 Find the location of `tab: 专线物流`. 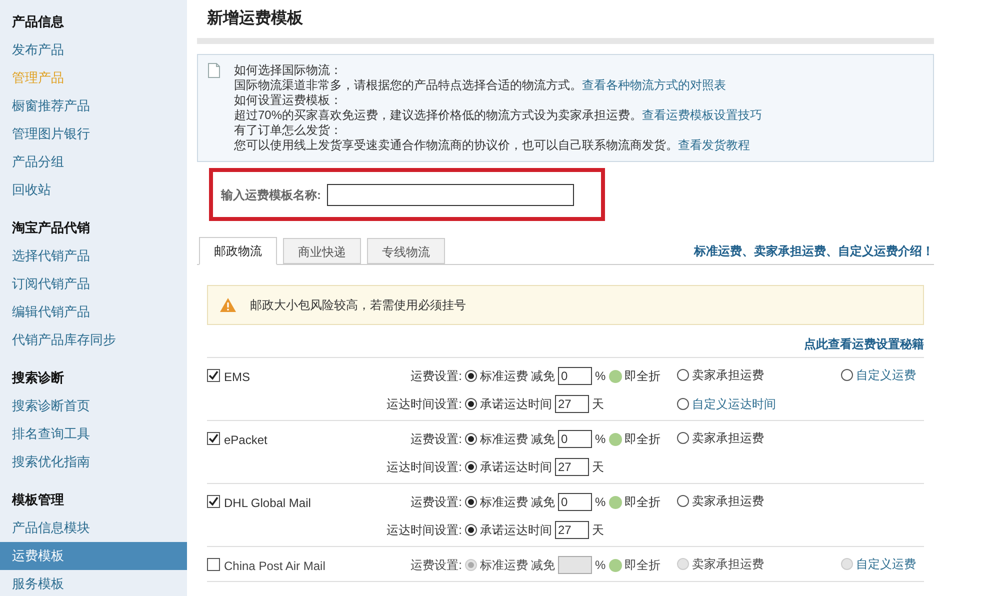

tab: 专线物流 is located at coordinates (406, 251).